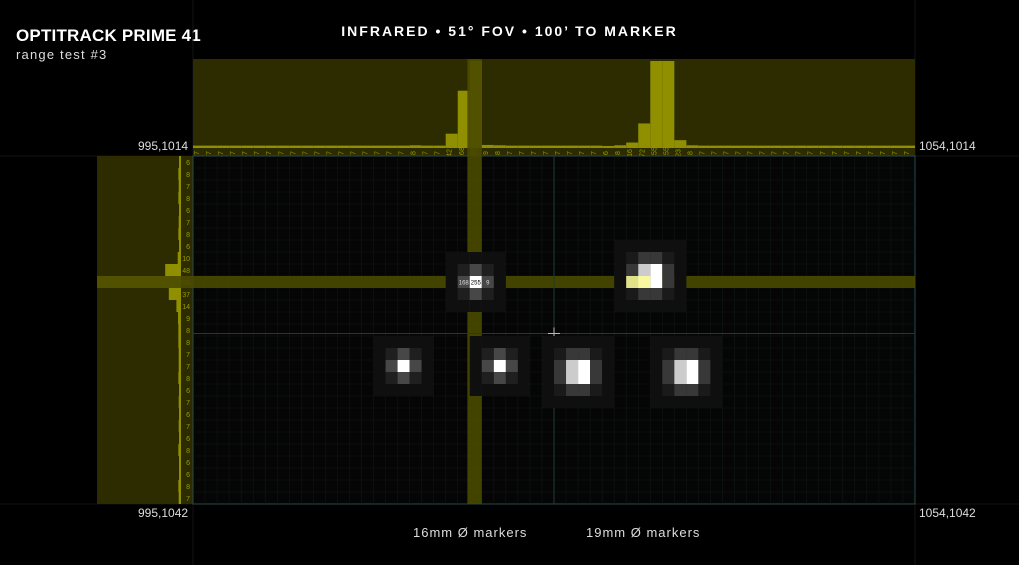  What do you see at coordinates (498, 153) in the screenshot?
I see `column-profile-value: 8` at bounding box center [498, 153].